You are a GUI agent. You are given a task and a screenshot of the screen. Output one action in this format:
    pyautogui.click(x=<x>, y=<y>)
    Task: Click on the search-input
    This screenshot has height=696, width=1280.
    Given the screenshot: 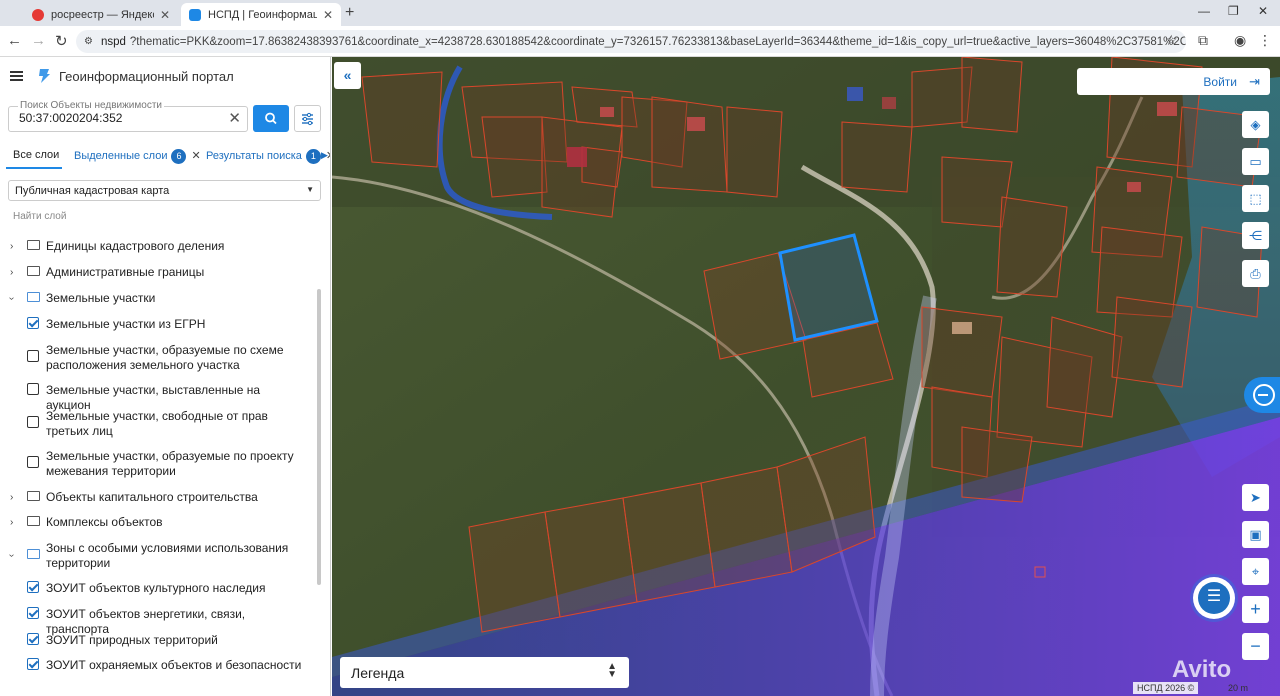 What is the action you would take?
    pyautogui.click(x=119, y=118)
    